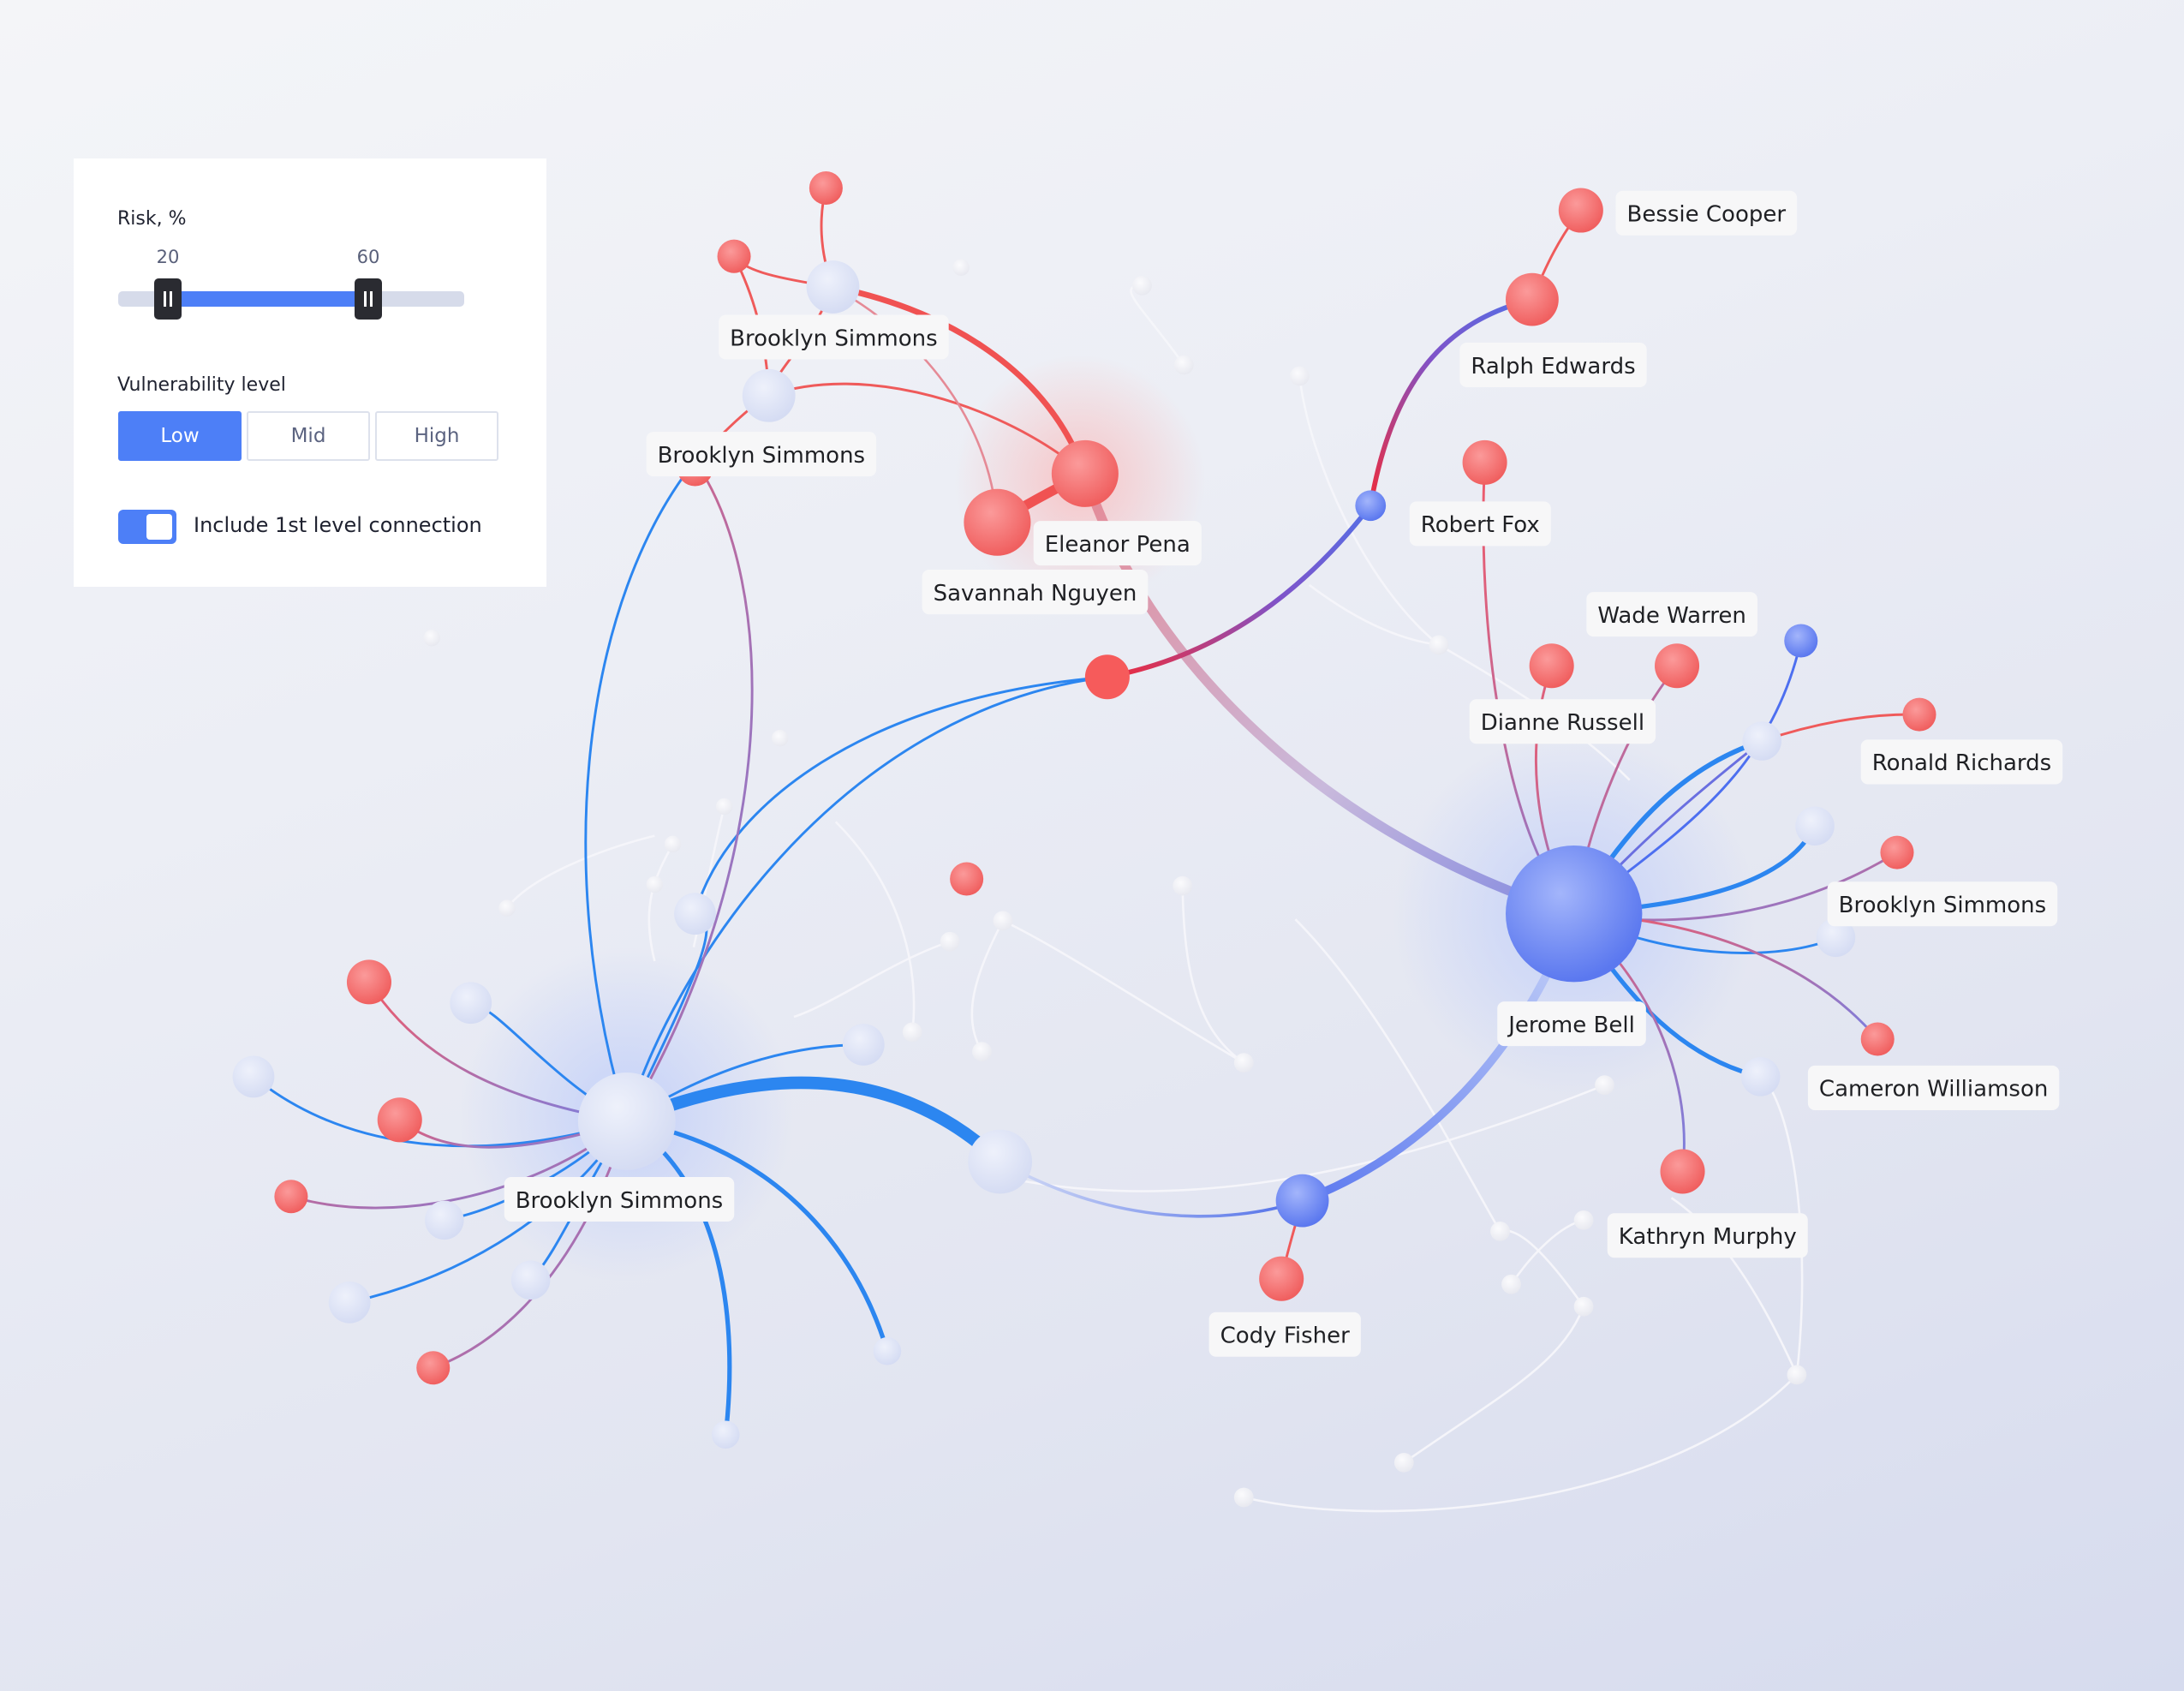 The width and height of the screenshot is (2184, 1691). Describe the element at coordinates (436, 436) in the screenshot. I see `vulnerability-high-button: High` at that location.